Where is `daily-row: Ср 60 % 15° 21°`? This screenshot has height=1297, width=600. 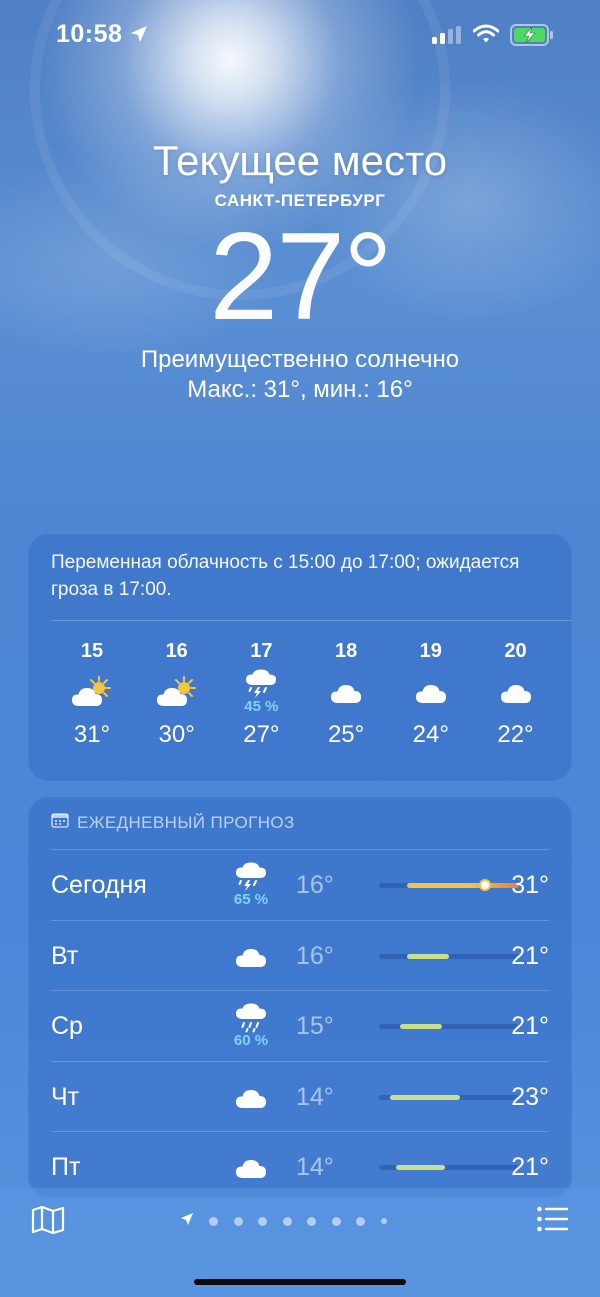 daily-row: Ср 60 % 15° 21° is located at coordinates (300, 1026).